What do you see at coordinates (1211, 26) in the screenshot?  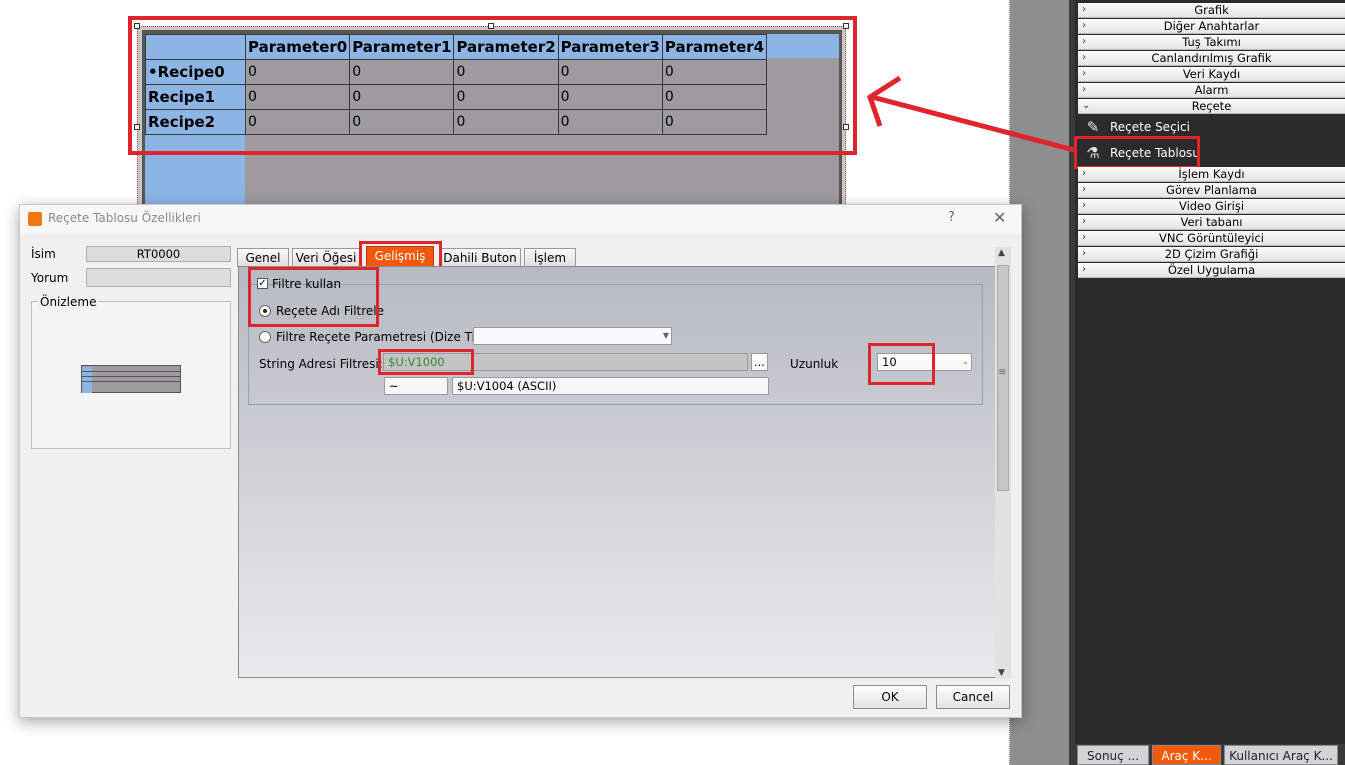 I see `toolbox-category: › Diğer Anahtarlar` at bounding box center [1211, 26].